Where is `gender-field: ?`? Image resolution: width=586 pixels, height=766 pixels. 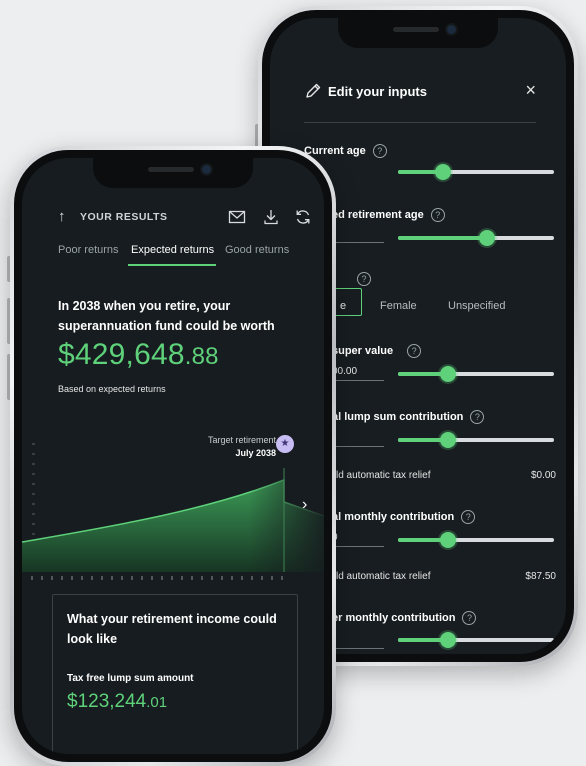
gender-field: ? is located at coordinates (360, 279).